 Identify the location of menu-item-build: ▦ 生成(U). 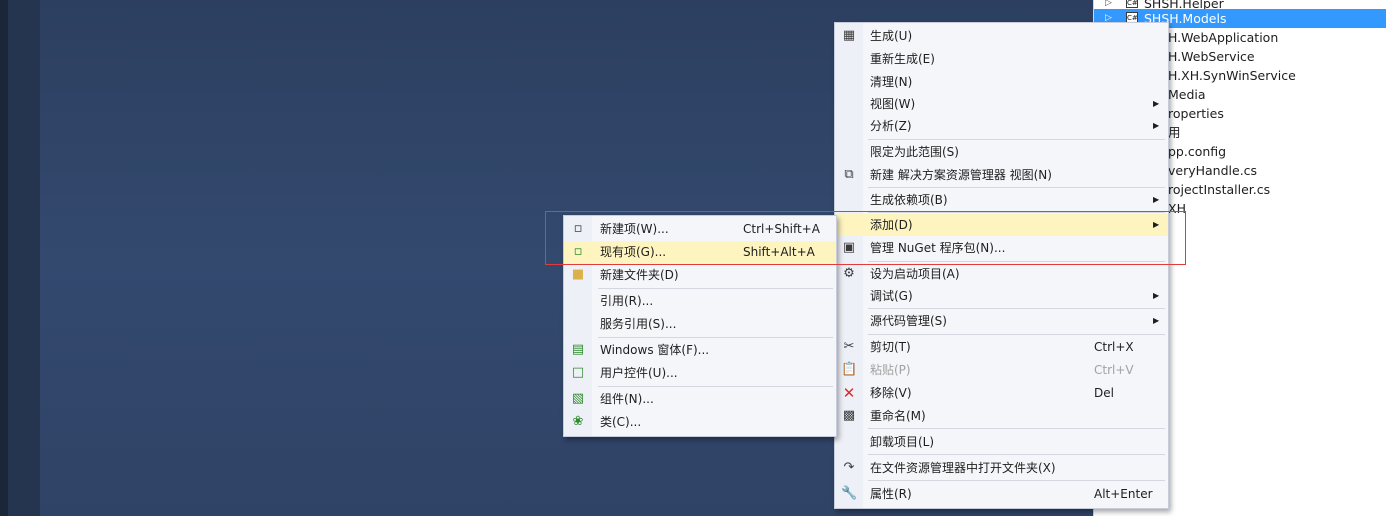
(1001, 36).